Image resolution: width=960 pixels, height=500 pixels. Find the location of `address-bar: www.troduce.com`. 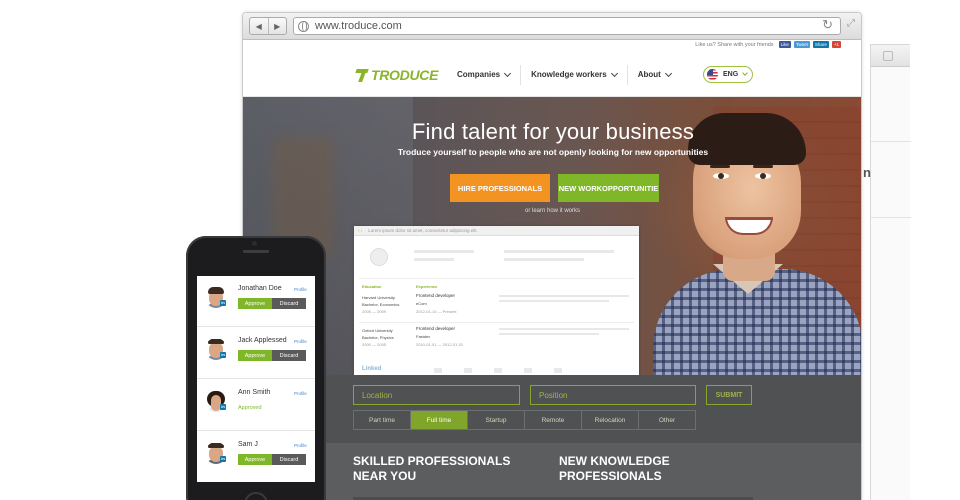

address-bar: www.troduce.com is located at coordinates (567, 26).